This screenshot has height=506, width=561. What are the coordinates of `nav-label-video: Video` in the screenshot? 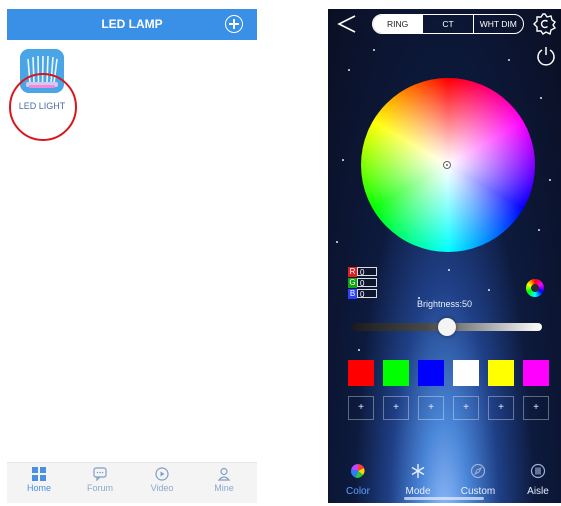 It's located at (162, 488).